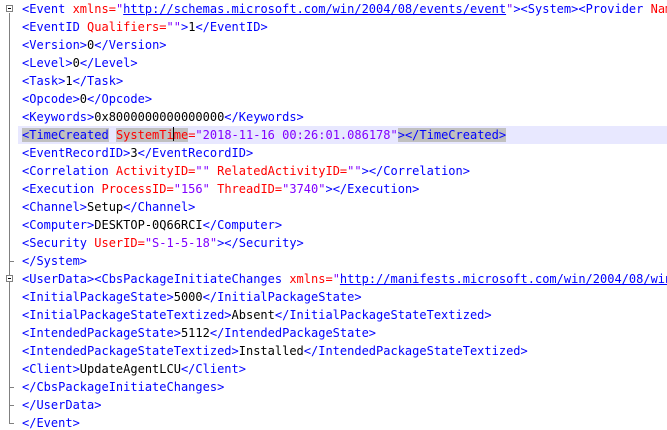 The image size is (667, 430). Describe the element at coordinates (344, 207) in the screenshot. I see `code-line: <Channel>Setup</Channel>` at that location.